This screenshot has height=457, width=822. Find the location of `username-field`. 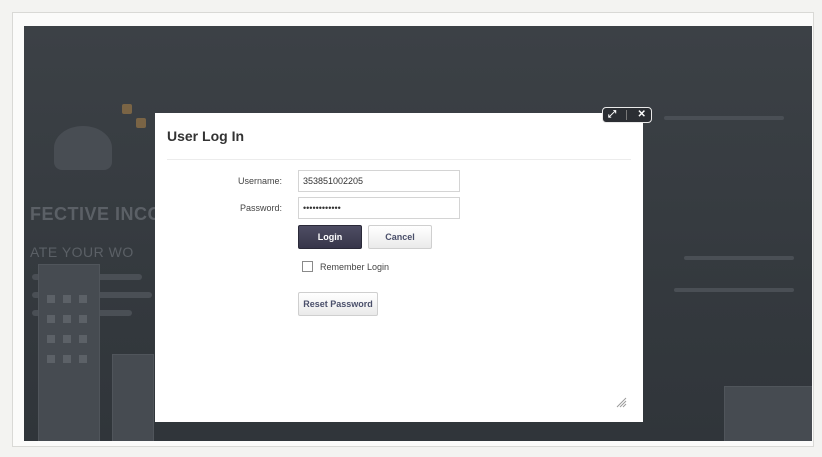

username-field is located at coordinates (379, 181).